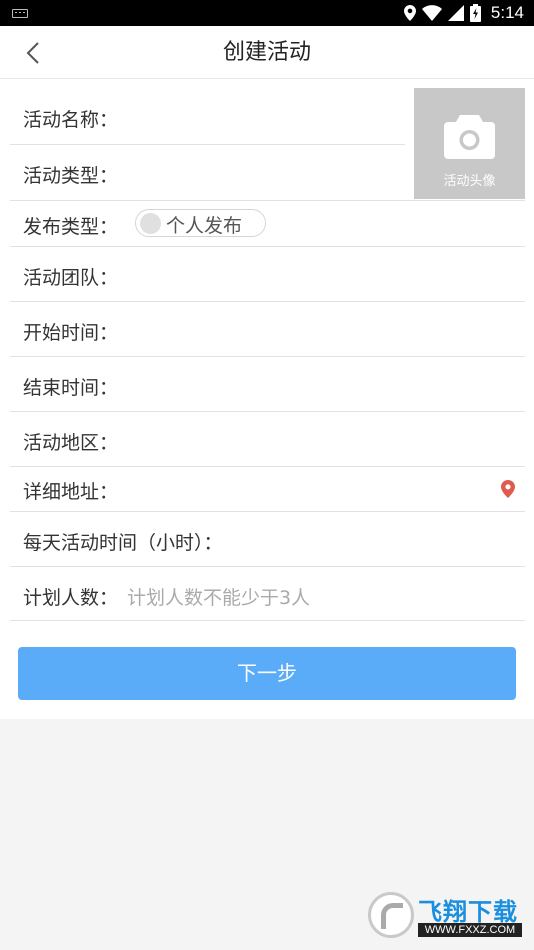 This screenshot has height=950, width=534. Describe the element at coordinates (391, 915) in the screenshot. I see `watermark-logo-icon` at that location.